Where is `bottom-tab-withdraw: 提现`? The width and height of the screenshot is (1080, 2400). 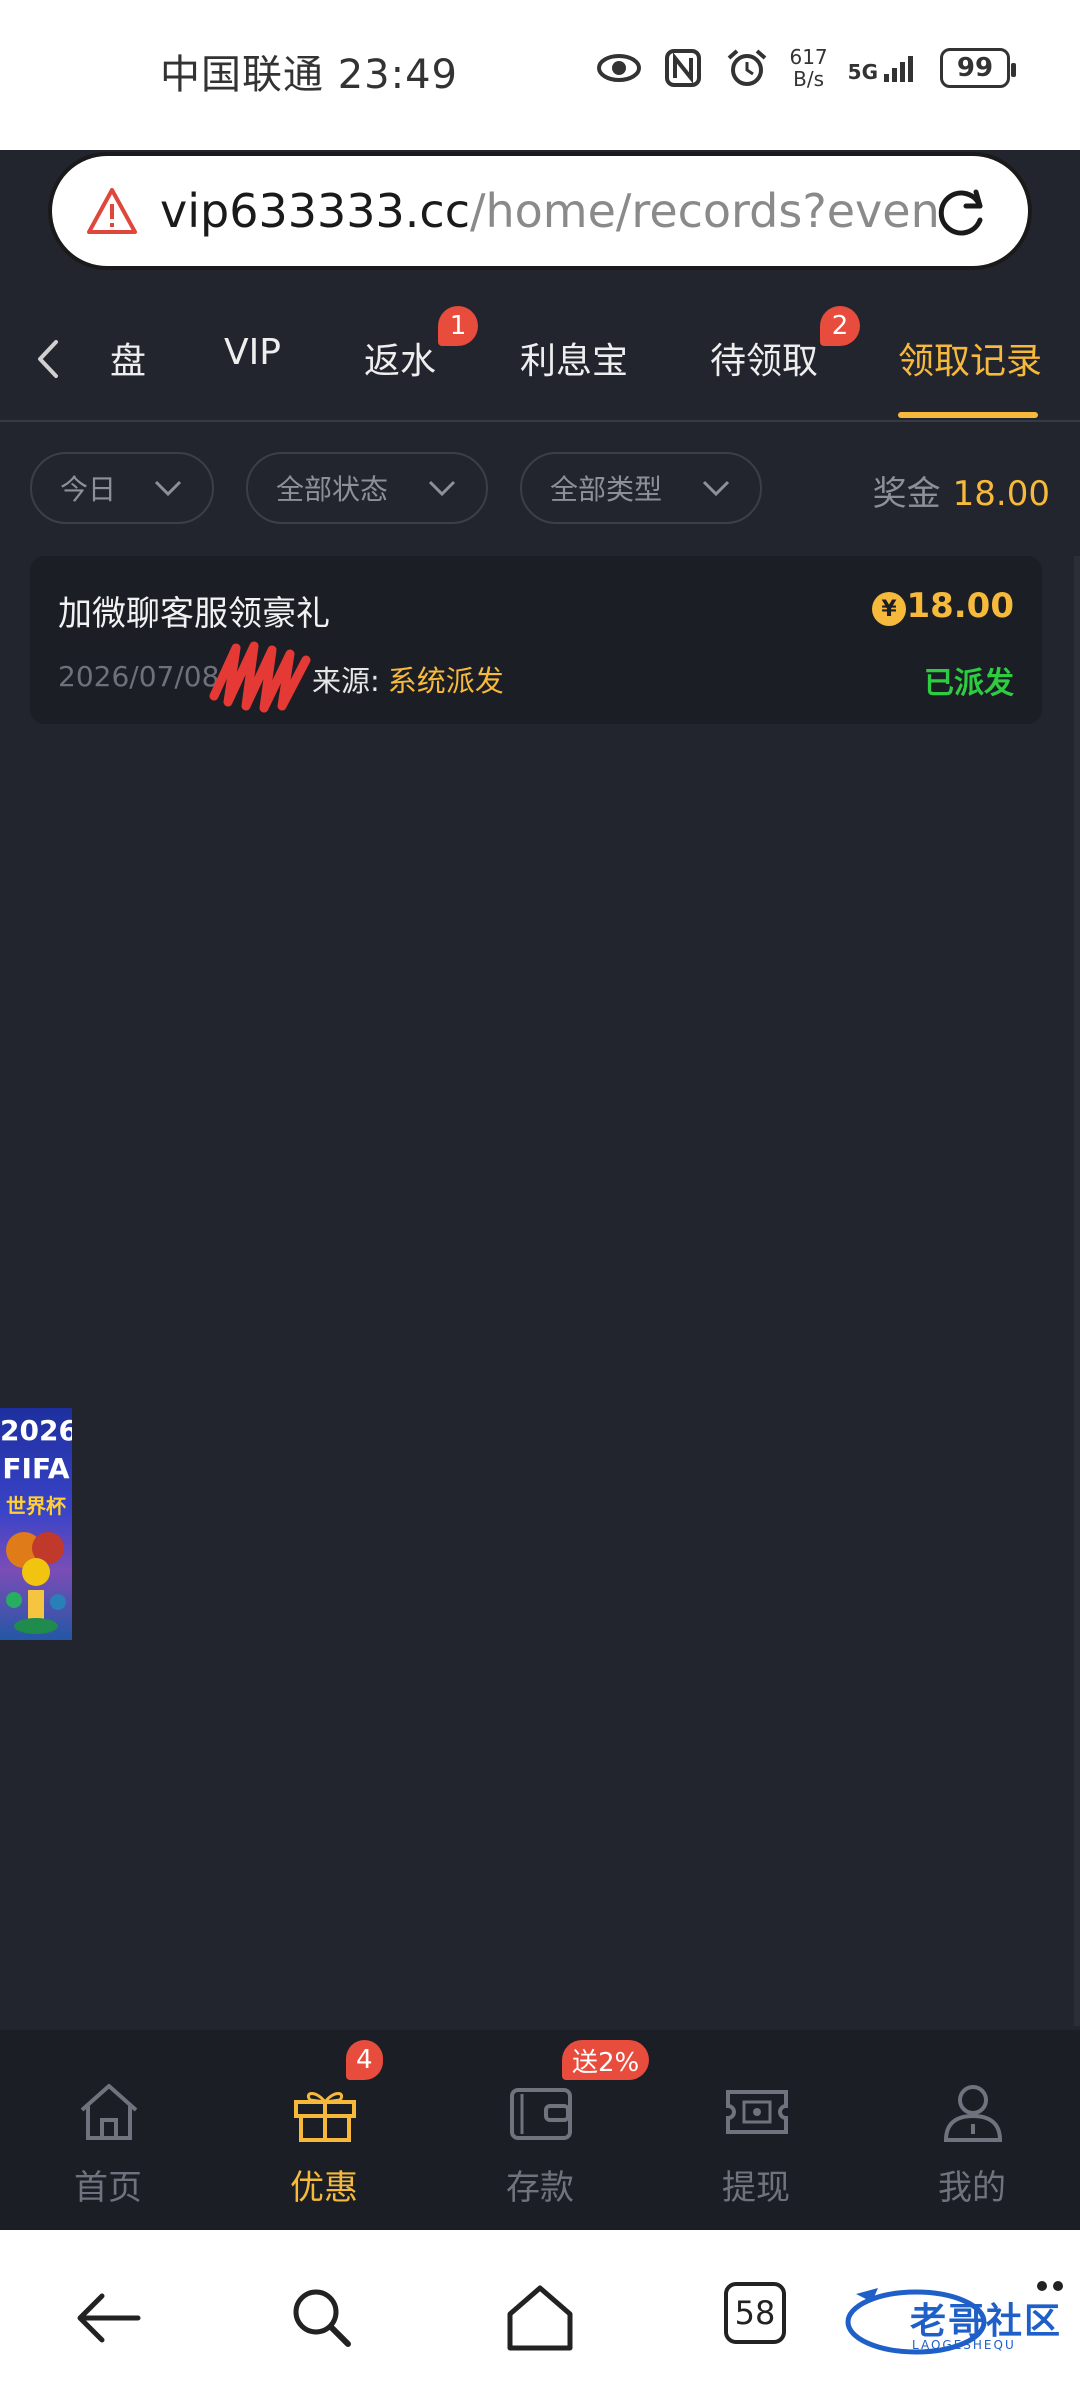
bottom-tab-withdraw: 提现 is located at coordinates (756, 2134).